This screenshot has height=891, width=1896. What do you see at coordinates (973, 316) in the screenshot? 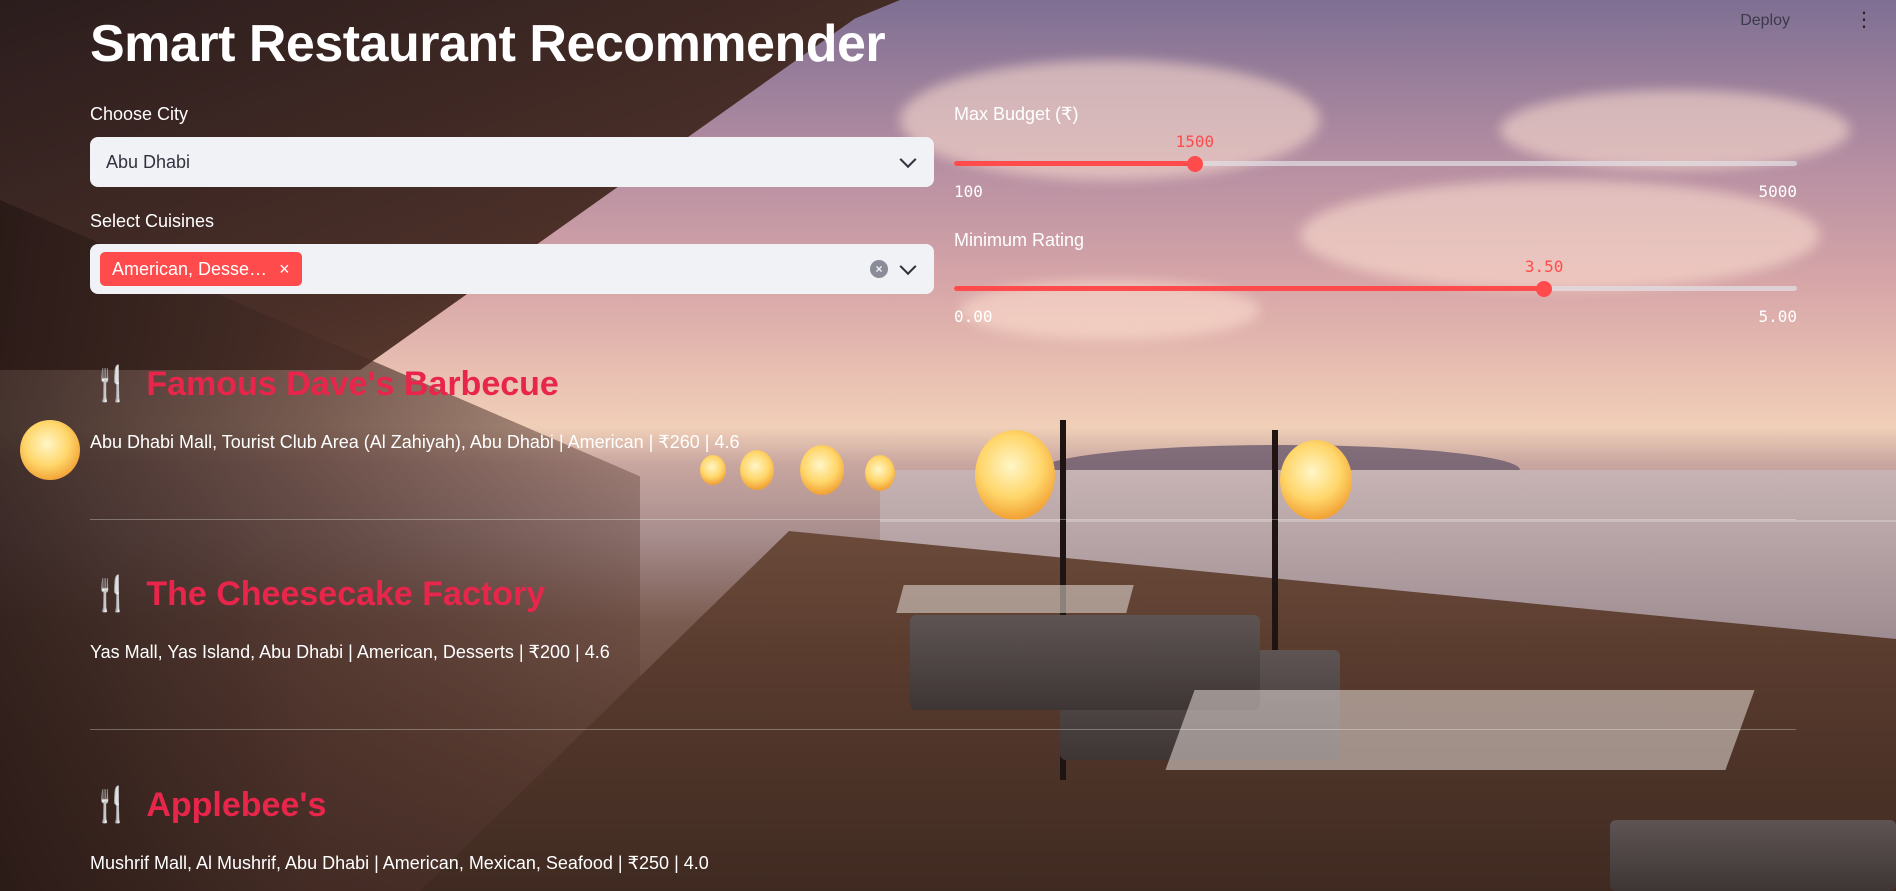
I see `rating-min: 0.00` at bounding box center [973, 316].